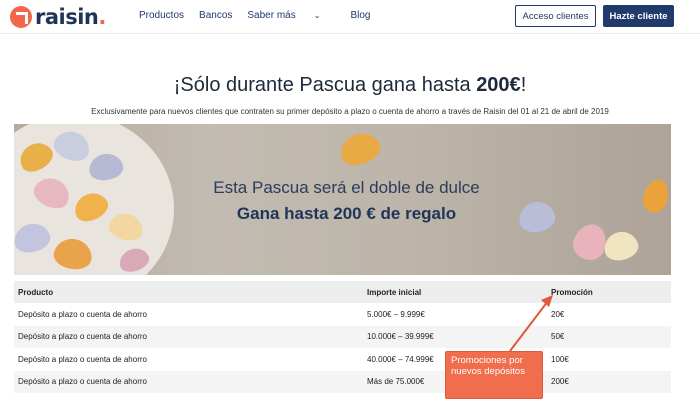  I want to click on nav-links: Productos Bancos Saber más ⌄ Blog, so click(262, 15).